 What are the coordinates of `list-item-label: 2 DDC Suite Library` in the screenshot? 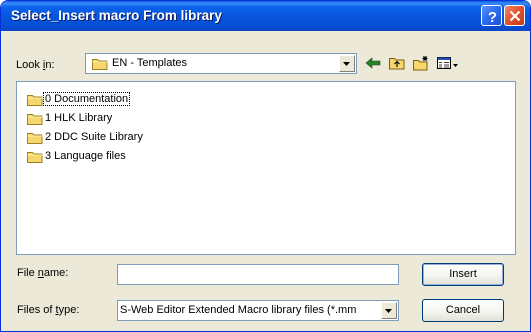 It's located at (94, 137).